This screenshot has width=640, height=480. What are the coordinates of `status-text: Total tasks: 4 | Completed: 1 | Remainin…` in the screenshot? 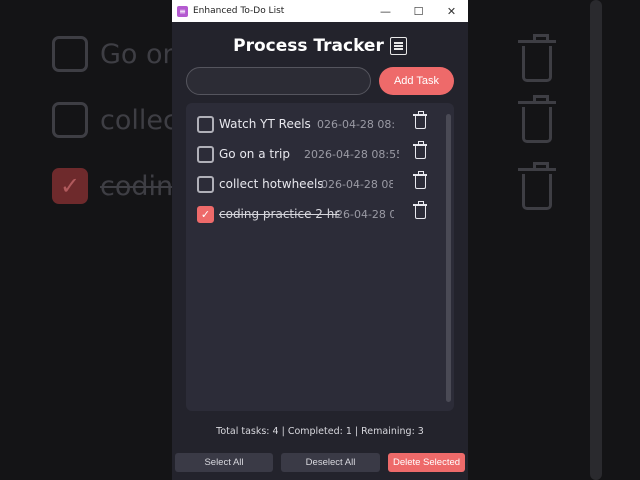 It's located at (320, 431).